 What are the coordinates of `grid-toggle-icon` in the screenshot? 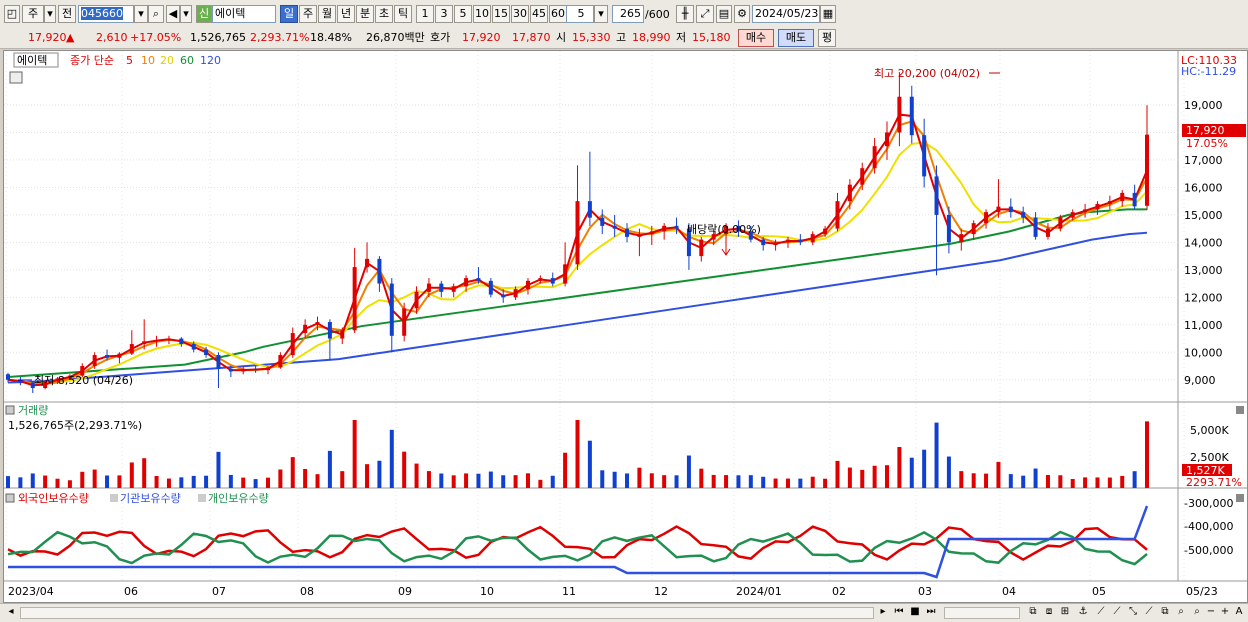 It's located at (16, 77).